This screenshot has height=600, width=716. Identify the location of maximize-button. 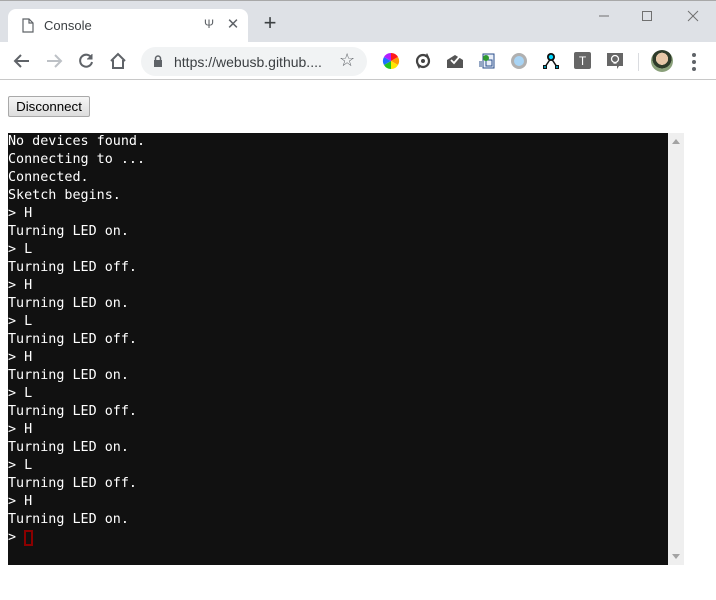
(647, 16).